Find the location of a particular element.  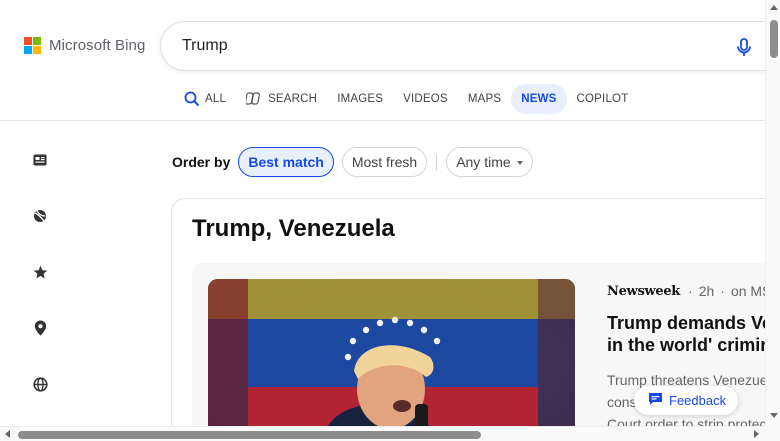

chevron-down-icon is located at coordinates (519, 162).